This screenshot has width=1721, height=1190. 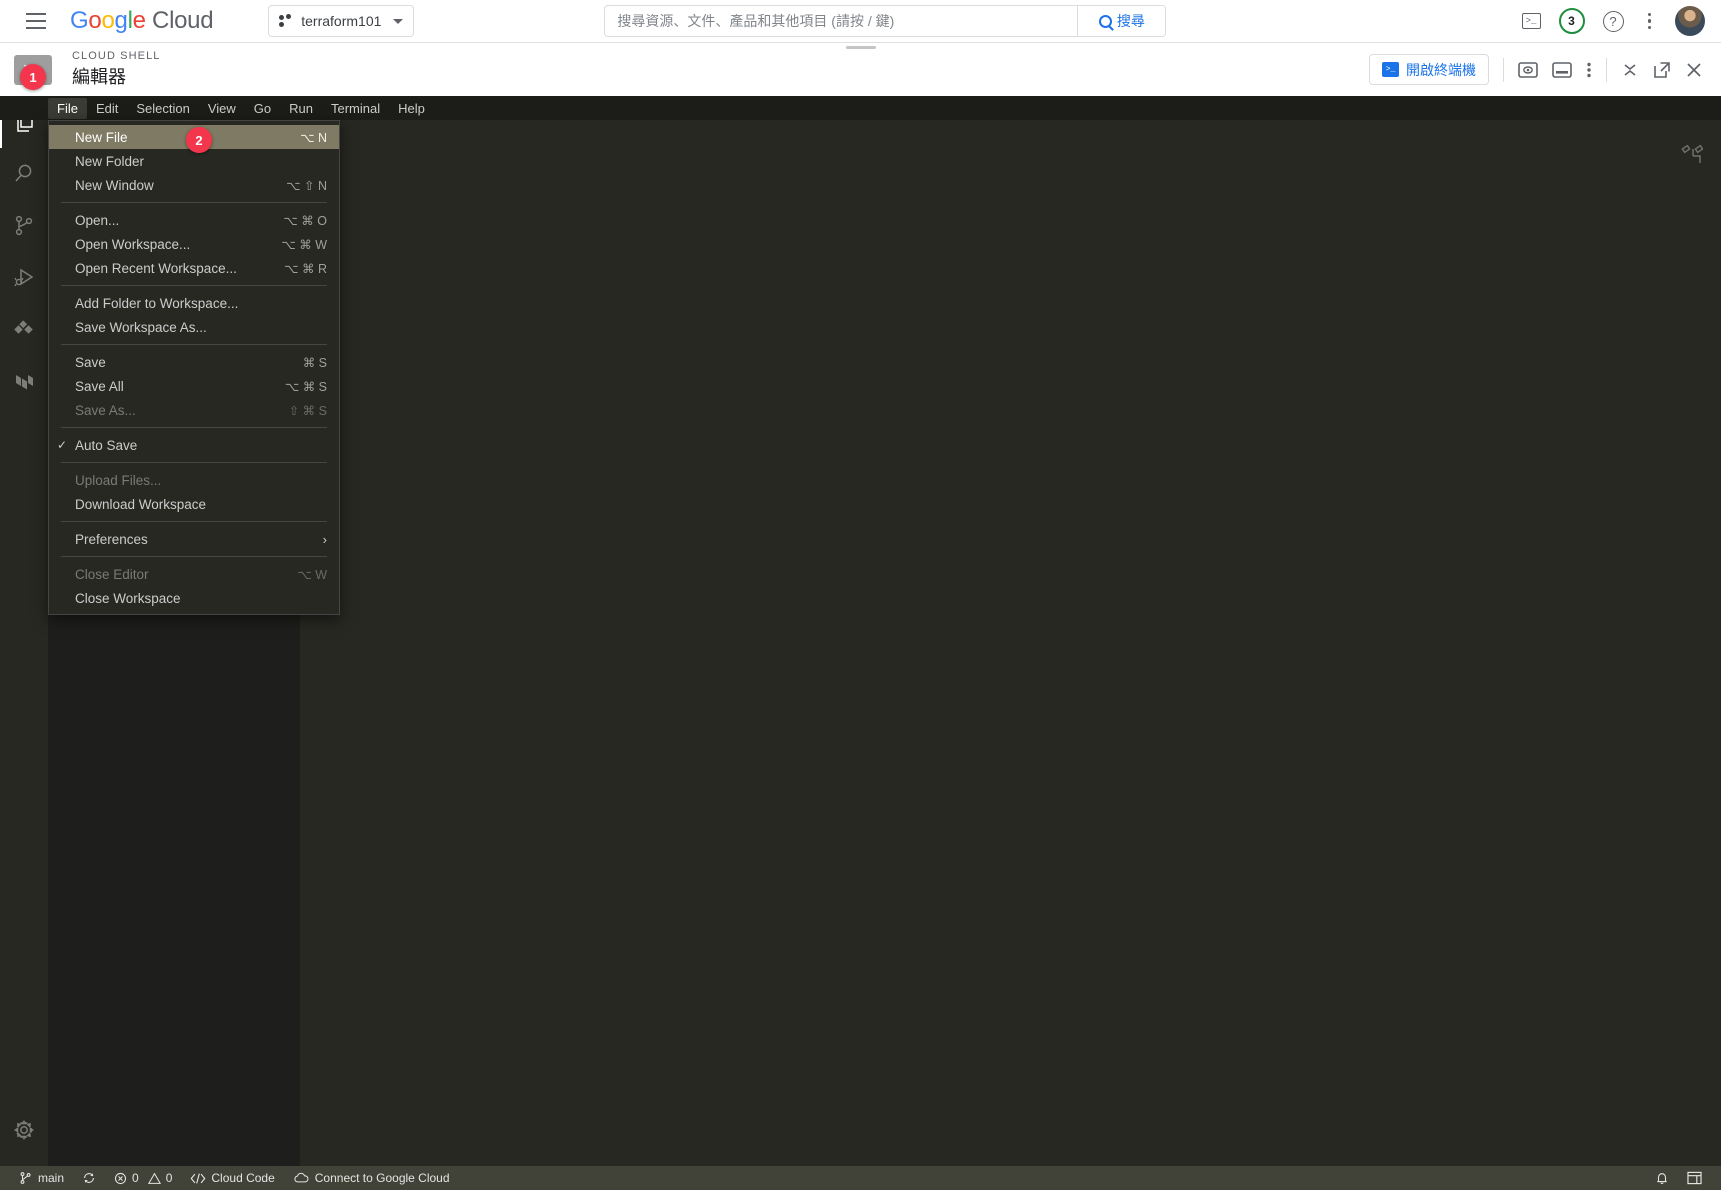 What do you see at coordinates (194, 445) in the screenshot?
I see `file-menu-item-auto-save: ✓ Auto Save` at bounding box center [194, 445].